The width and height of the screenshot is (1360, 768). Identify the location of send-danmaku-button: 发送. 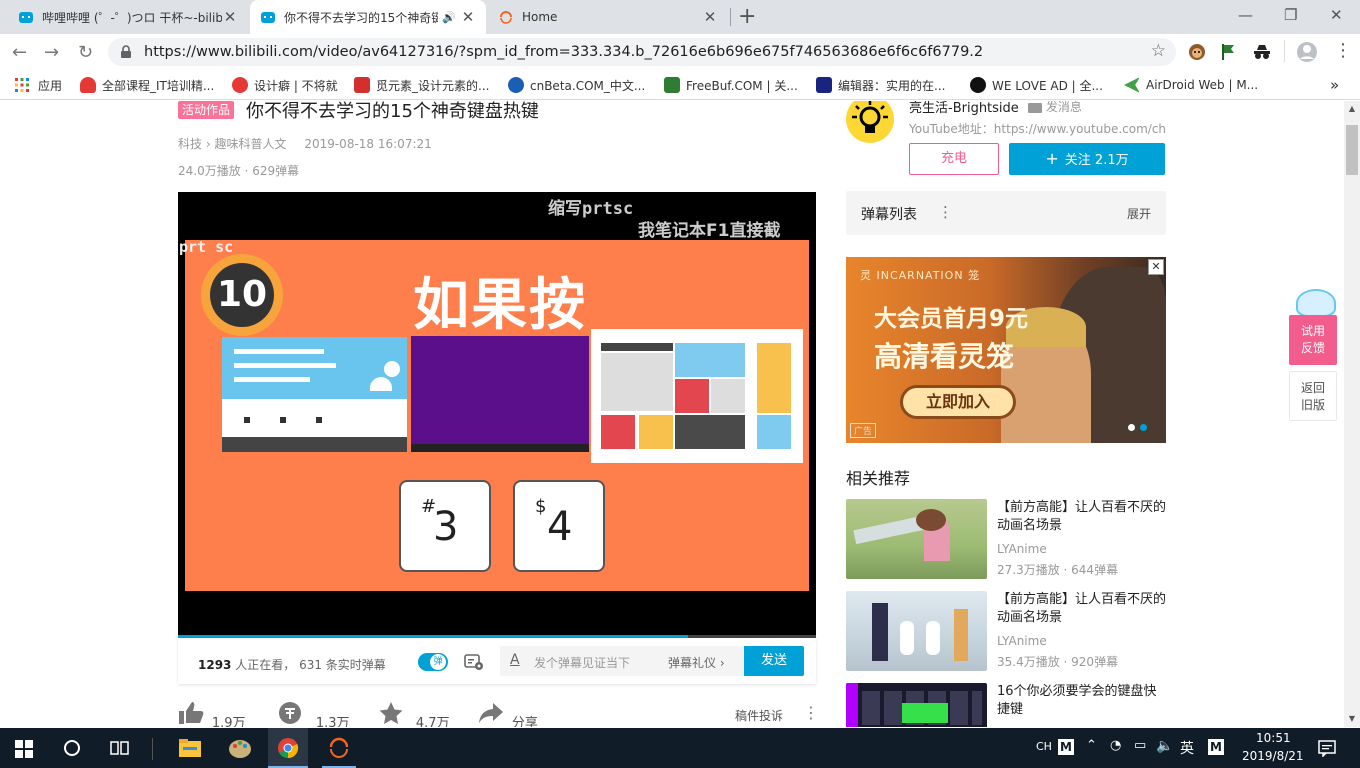
(774, 661).